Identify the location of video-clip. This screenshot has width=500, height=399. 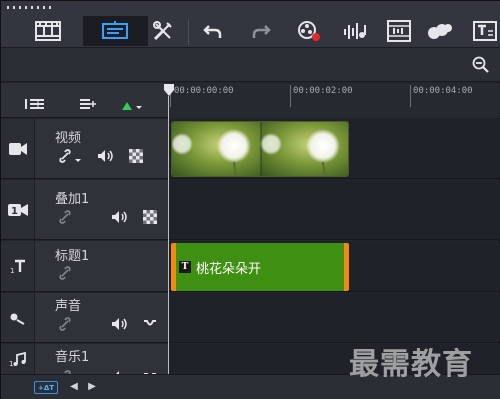
(260, 149).